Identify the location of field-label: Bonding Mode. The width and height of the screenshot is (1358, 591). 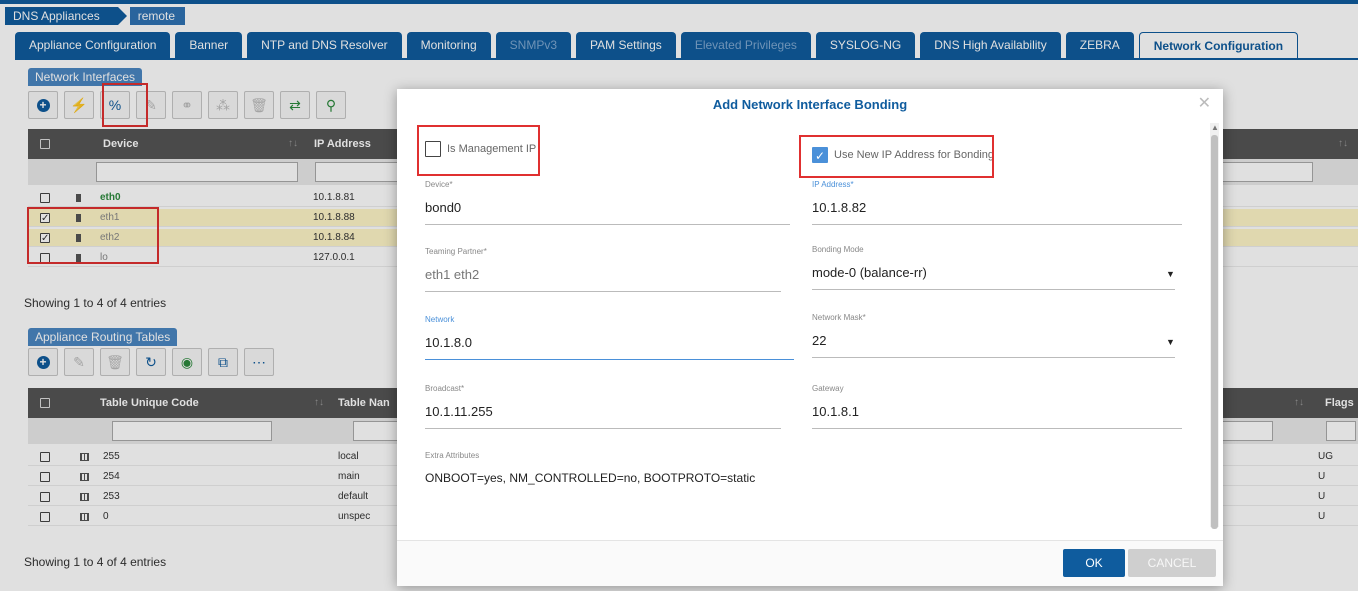
(838, 249).